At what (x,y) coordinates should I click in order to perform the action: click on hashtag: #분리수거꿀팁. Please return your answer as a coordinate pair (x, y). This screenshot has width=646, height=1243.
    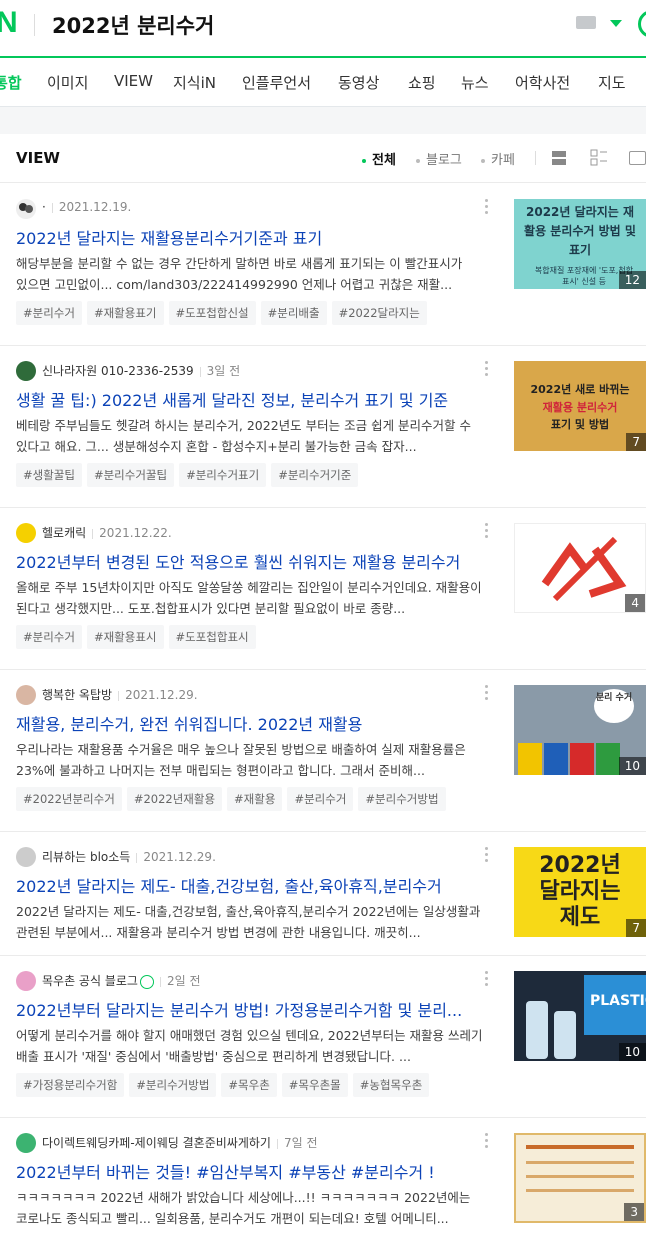
    Looking at the image, I should click on (130, 475).